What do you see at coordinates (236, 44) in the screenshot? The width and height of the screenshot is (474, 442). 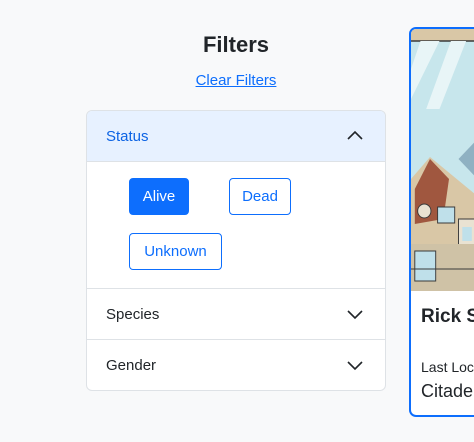 I see `filters-title: Filters` at bounding box center [236, 44].